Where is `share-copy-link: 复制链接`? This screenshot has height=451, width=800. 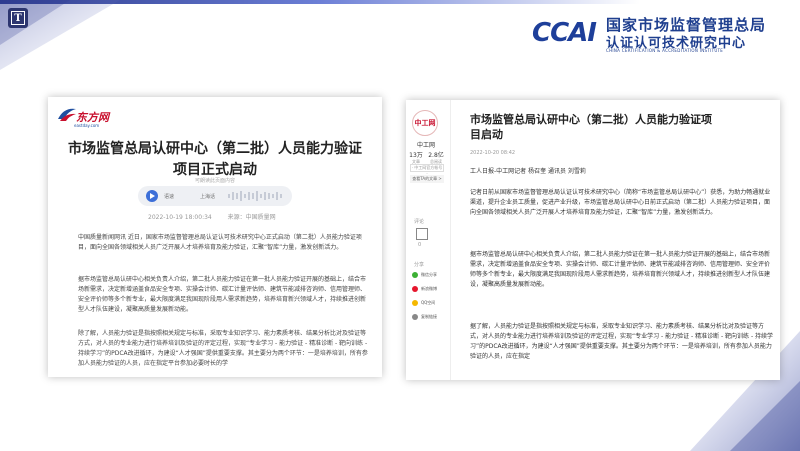
share-copy-link: 复制链接 is located at coordinates (424, 317).